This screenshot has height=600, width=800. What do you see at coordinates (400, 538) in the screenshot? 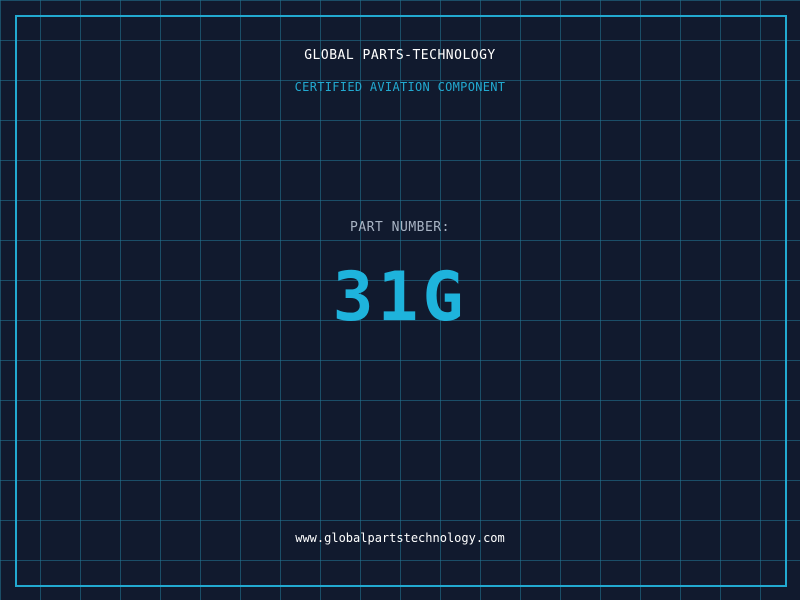
I see `website-url: www.globalpartstechnology.com` at bounding box center [400, 538].